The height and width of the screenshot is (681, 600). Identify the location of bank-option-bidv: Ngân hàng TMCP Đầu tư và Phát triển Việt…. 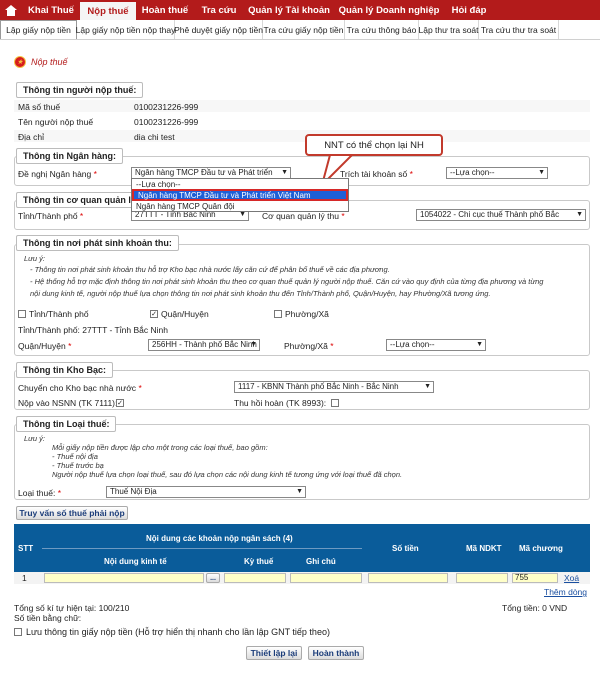
(240, 195).